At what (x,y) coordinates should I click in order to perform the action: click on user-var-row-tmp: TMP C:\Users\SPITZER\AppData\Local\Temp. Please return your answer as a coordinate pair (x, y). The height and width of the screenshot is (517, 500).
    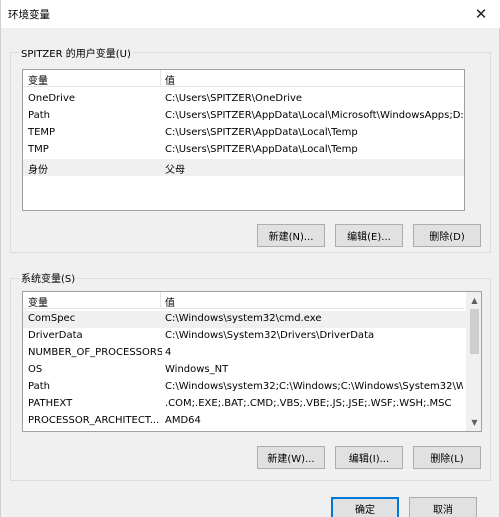
    Looking at the image, I should click on (243, 150).